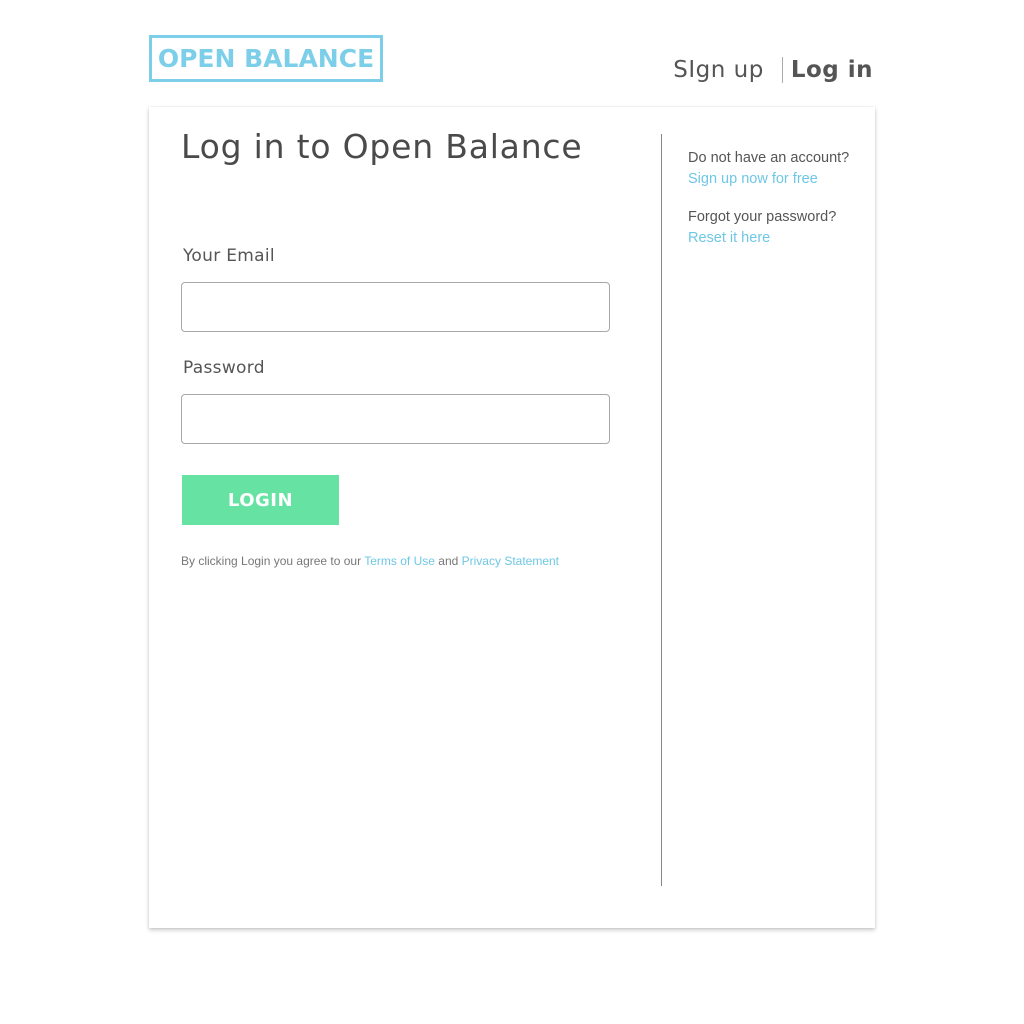 Image resolution: width=1024 pixels, height=1024 pixels. Describe the element at coordinates (260, 500) in the screenshot. I see `login-button: LOGIN` at that location.